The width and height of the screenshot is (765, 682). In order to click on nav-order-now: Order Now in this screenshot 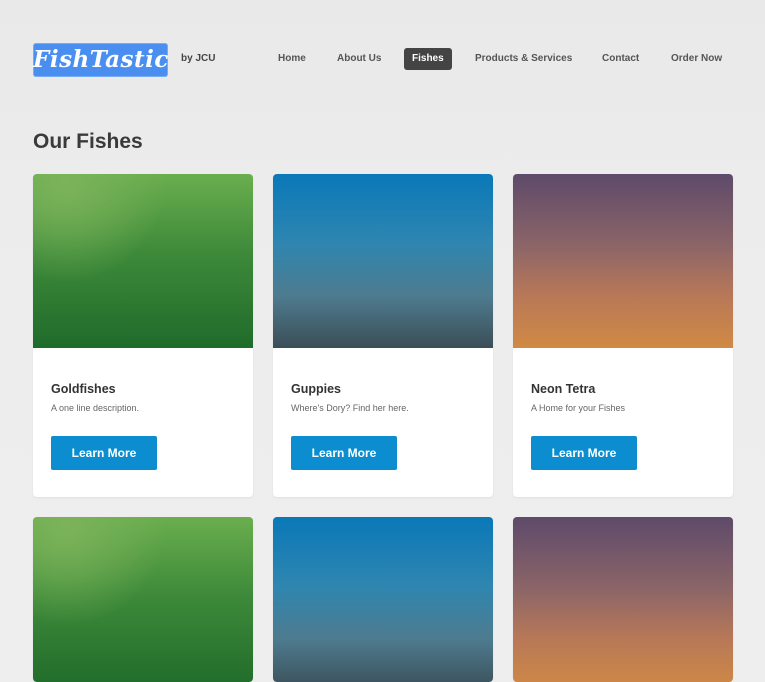, I will do `click(696, 59)`.